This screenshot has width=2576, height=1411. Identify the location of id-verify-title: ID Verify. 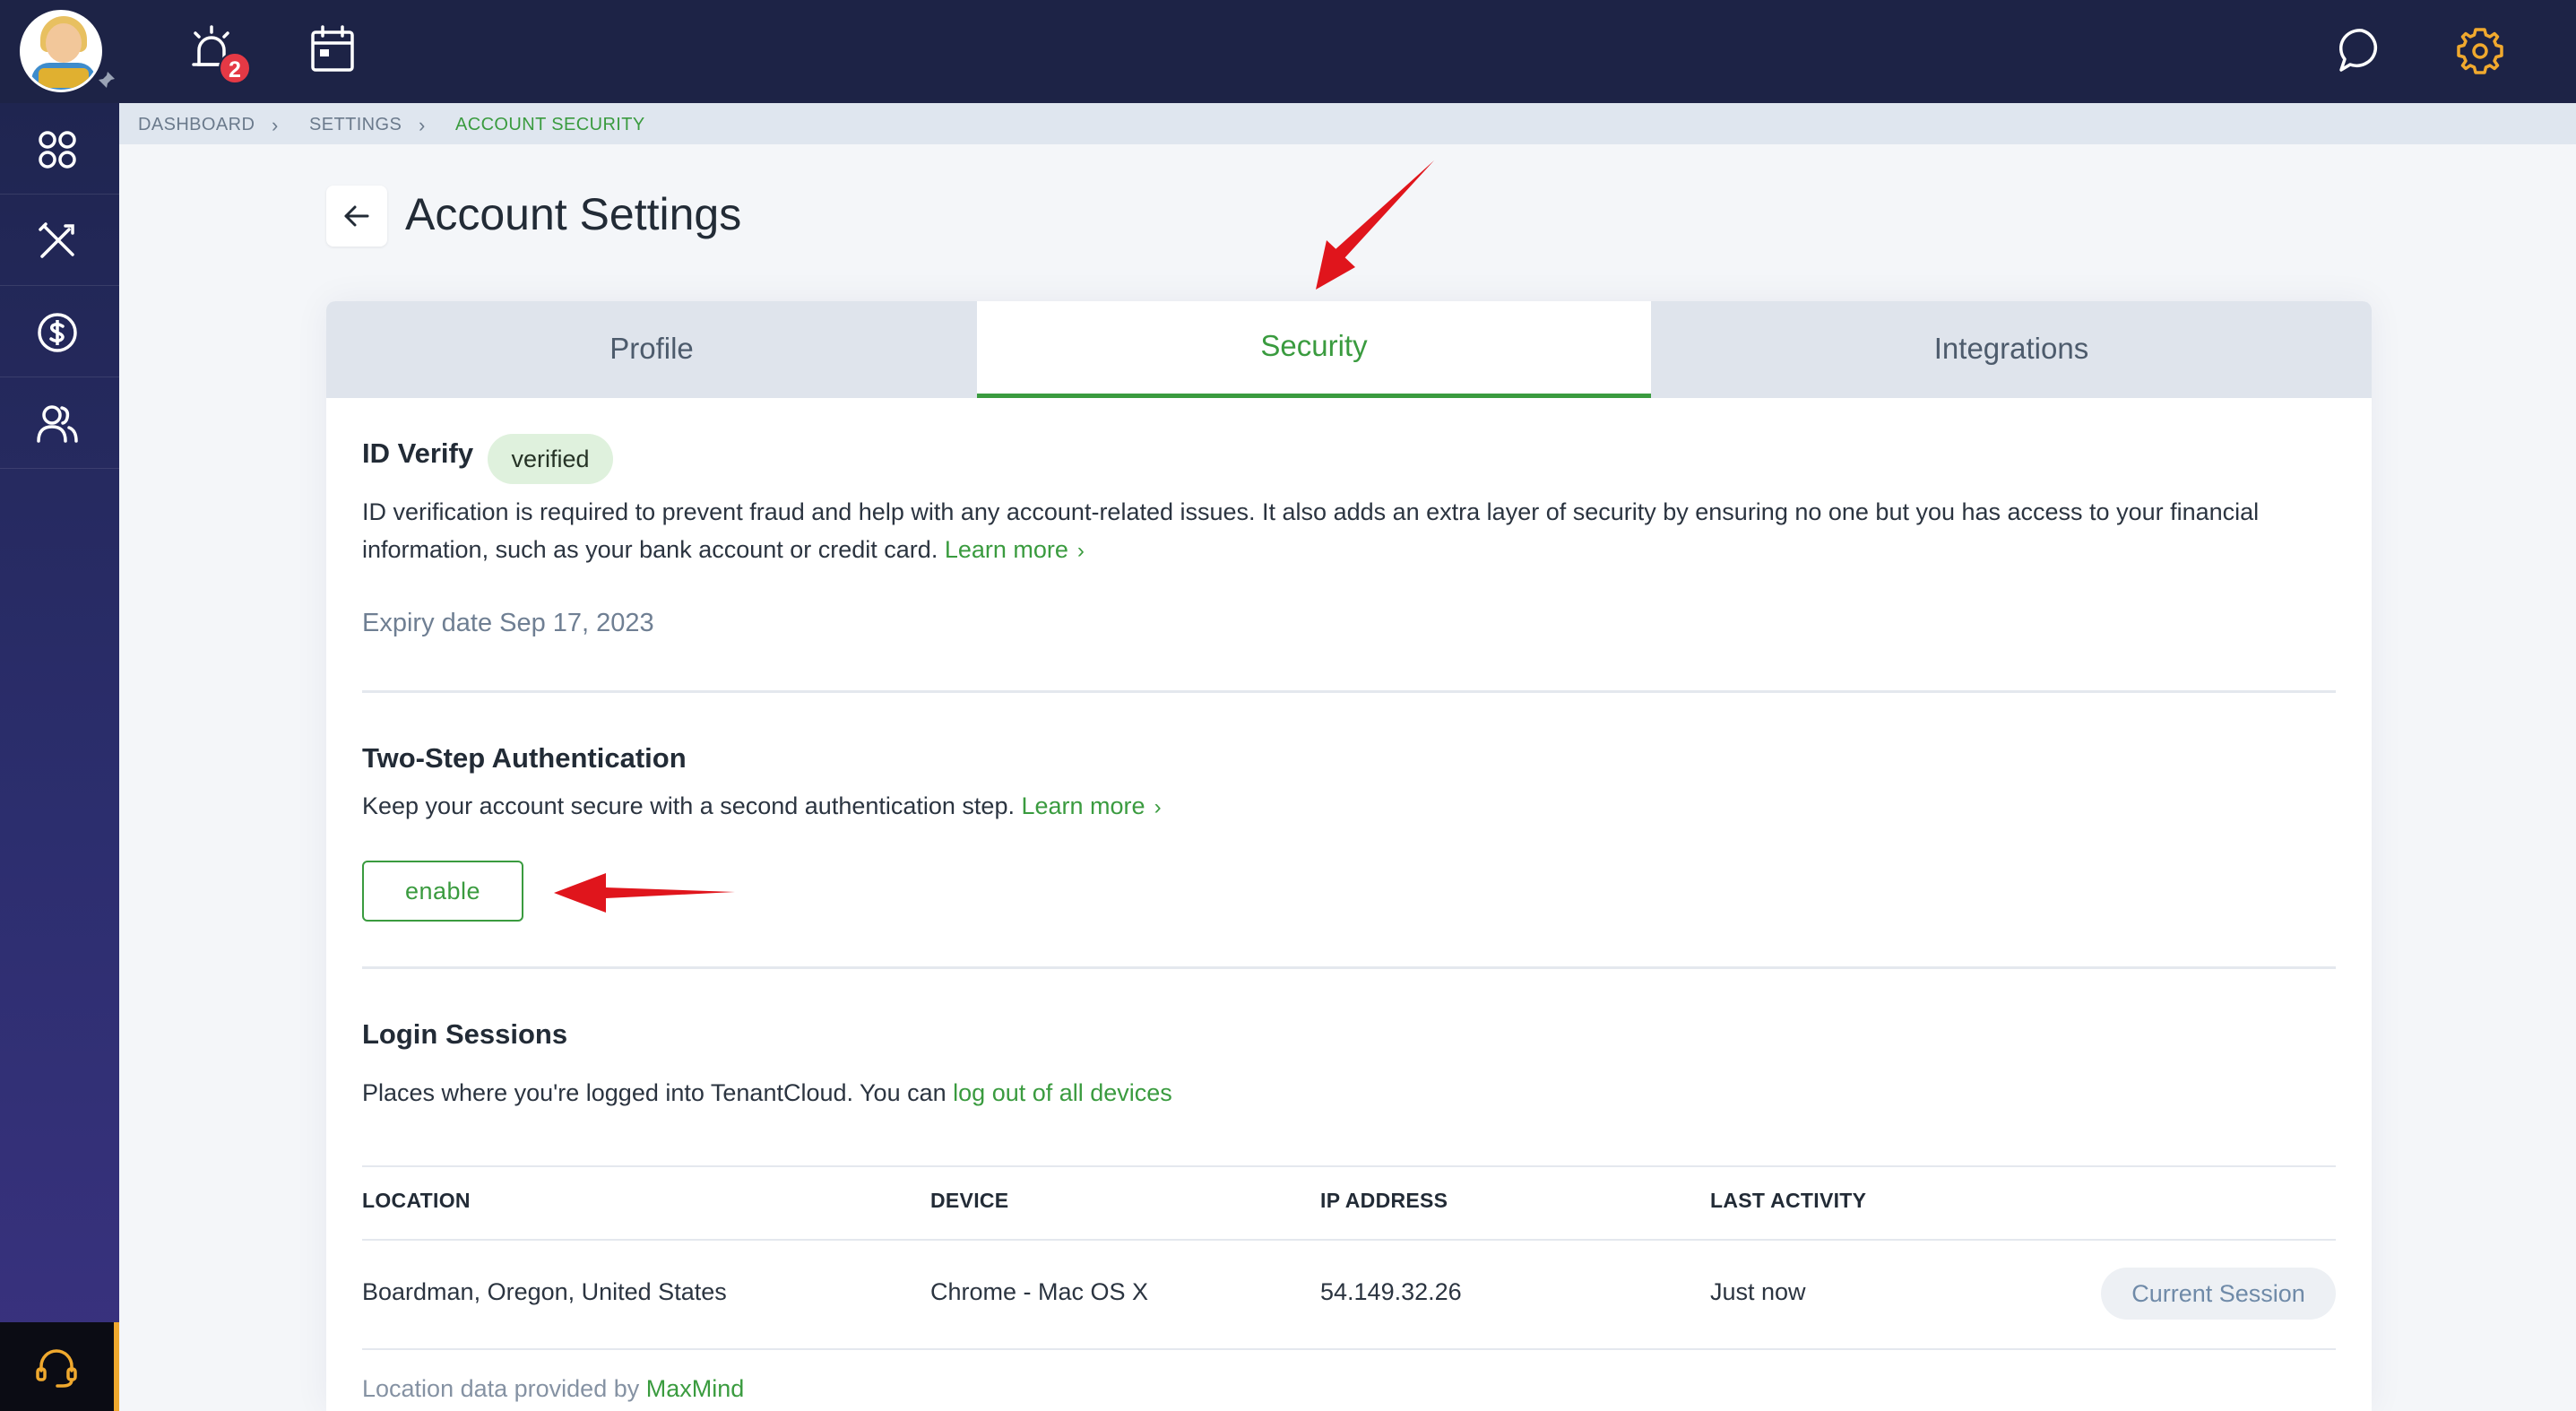
(418, 453).